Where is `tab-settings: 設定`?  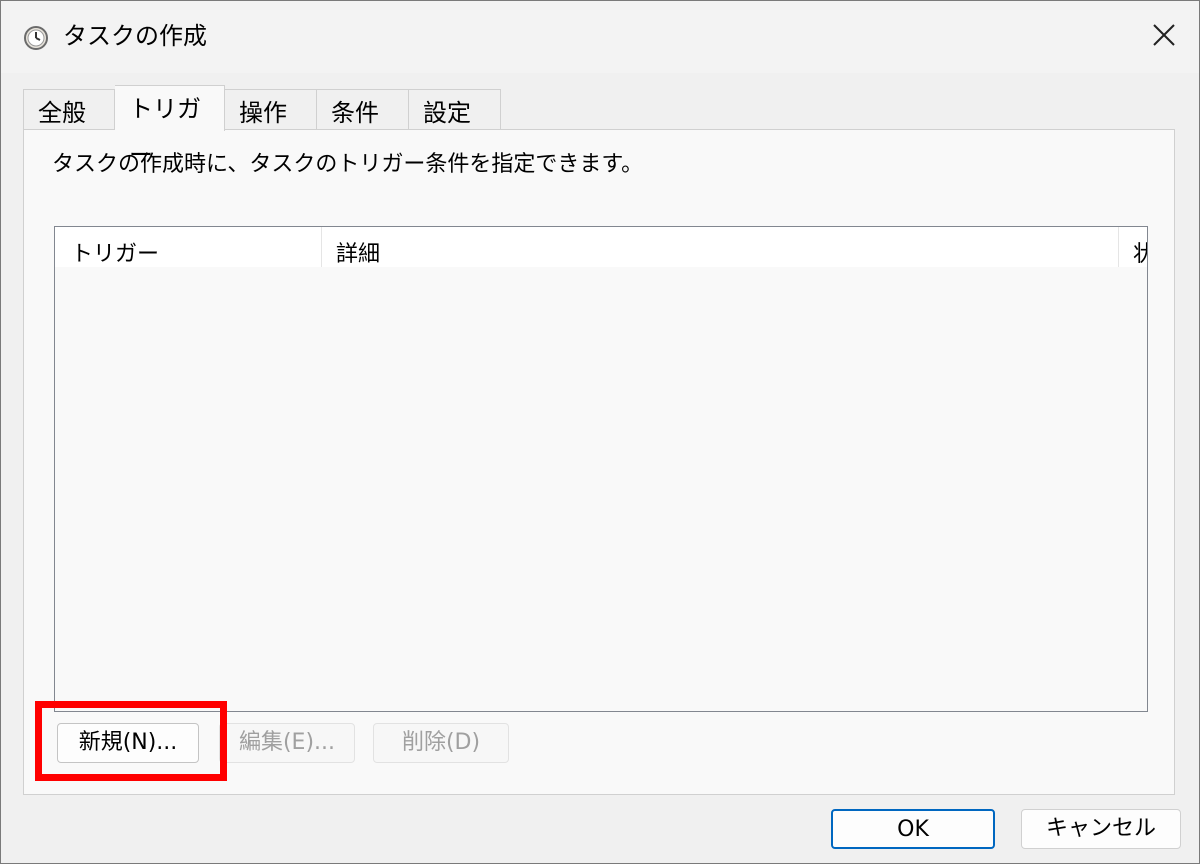
tab-settings: 設定 is located at coordinates (455, 110).